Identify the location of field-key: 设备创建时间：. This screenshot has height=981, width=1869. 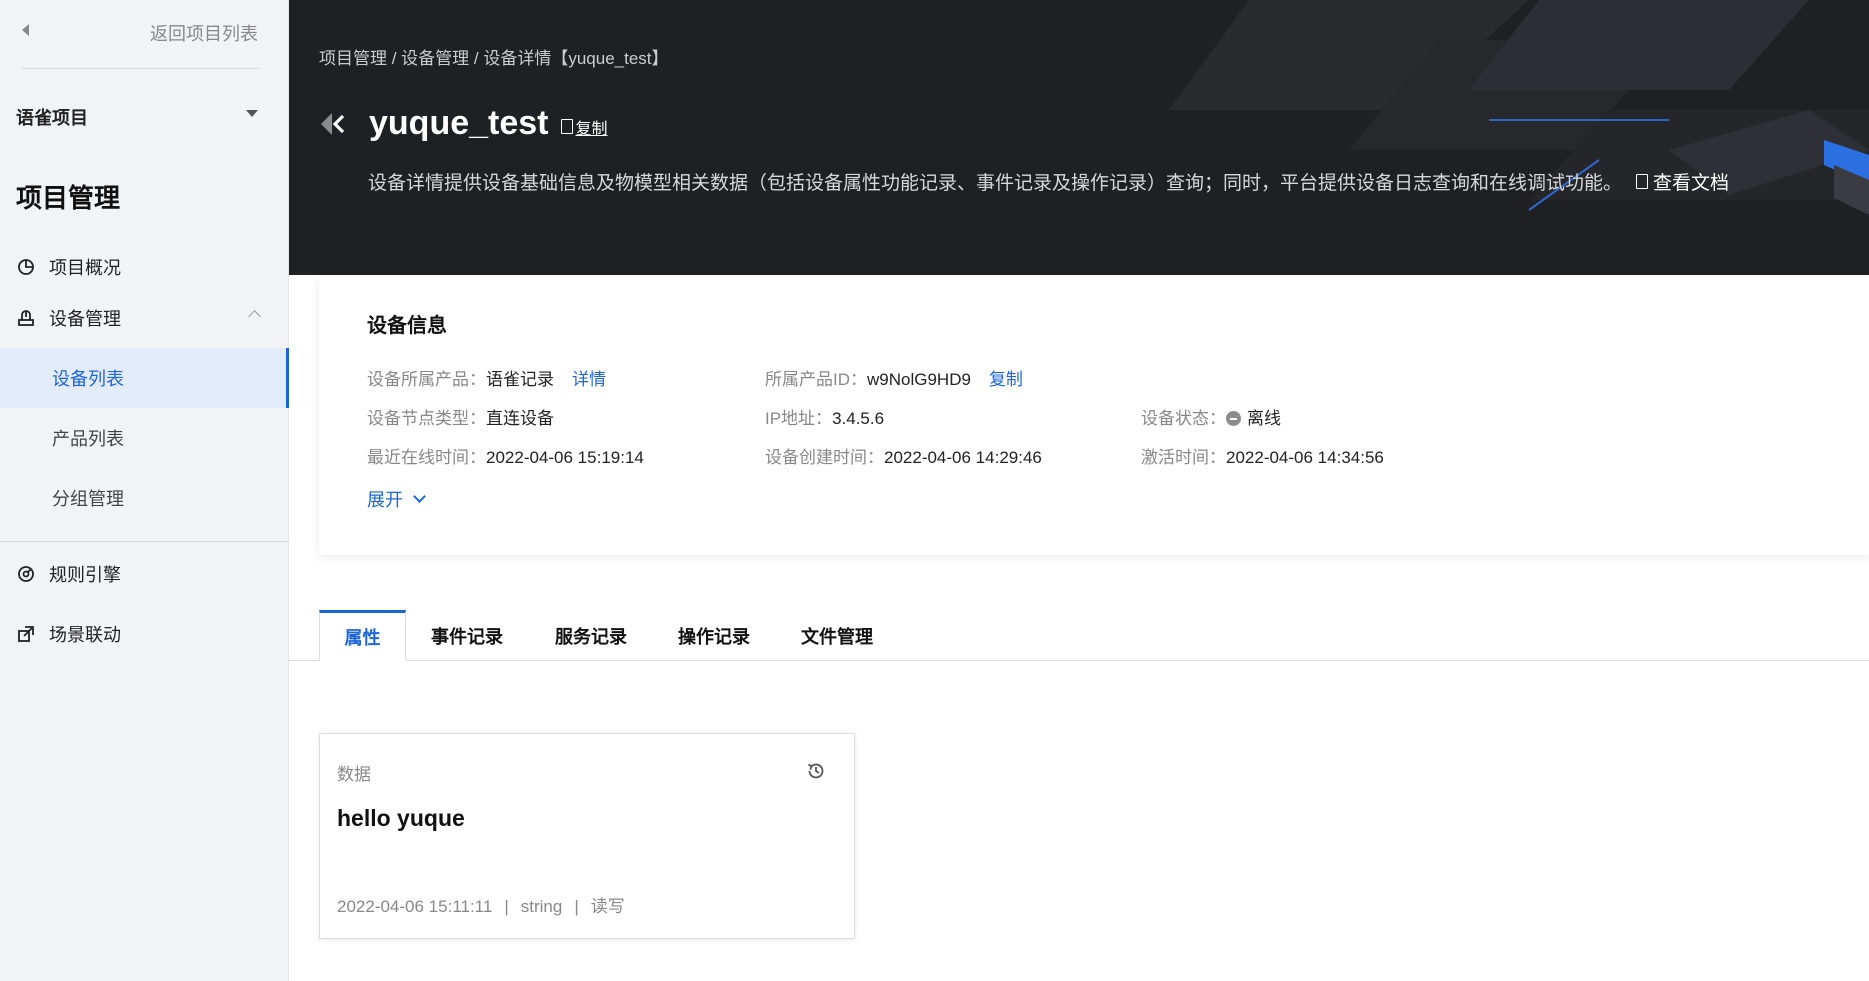
(824, 457).